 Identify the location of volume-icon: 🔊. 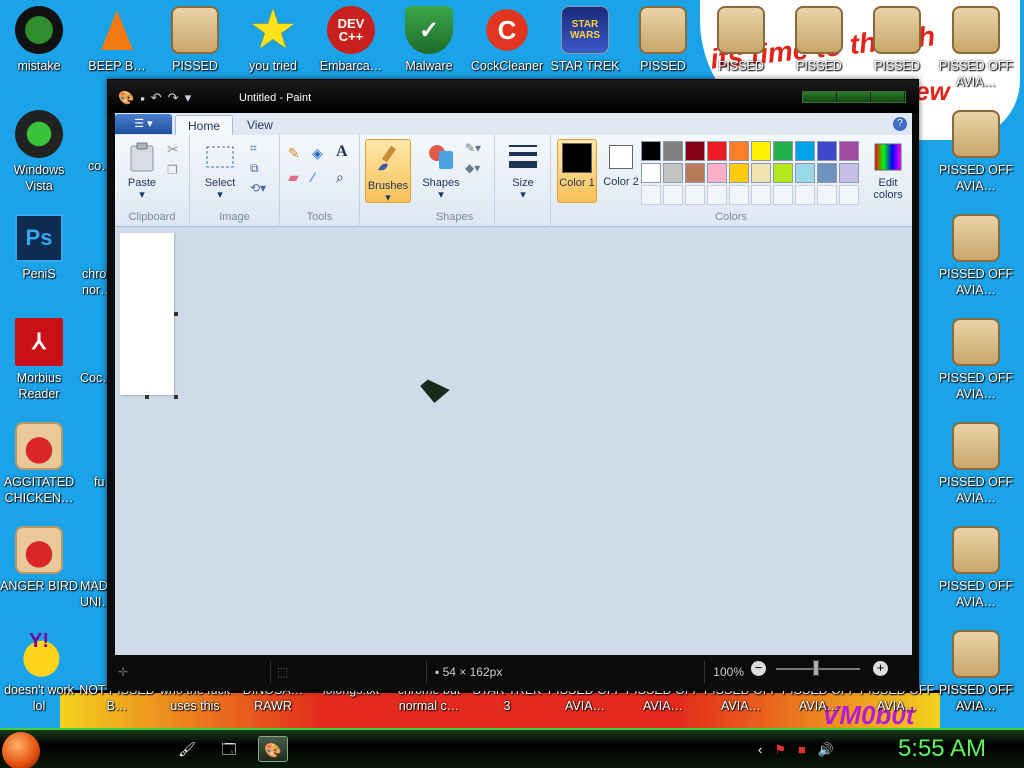
(826, 750).